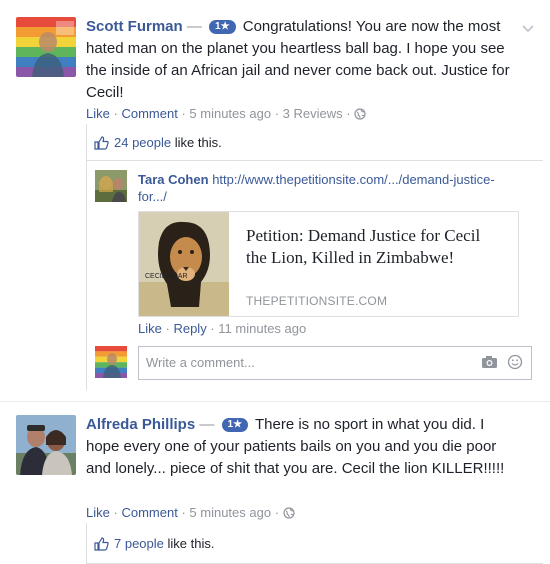 The height and width of the screenshot is (564, 550). I want to click on reviews-link: 3 Reviews, so click(313, 113).